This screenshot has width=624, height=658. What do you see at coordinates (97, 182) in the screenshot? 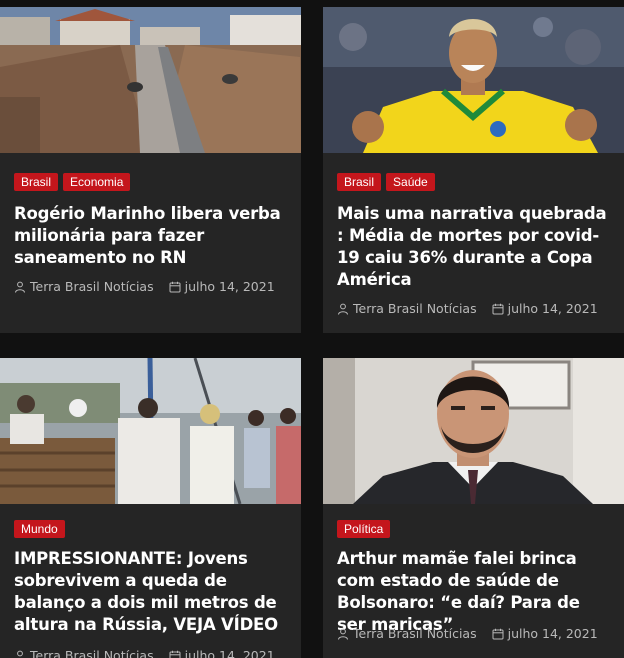
I see `tag-economia: Economia` at bounding box center [97, 182].